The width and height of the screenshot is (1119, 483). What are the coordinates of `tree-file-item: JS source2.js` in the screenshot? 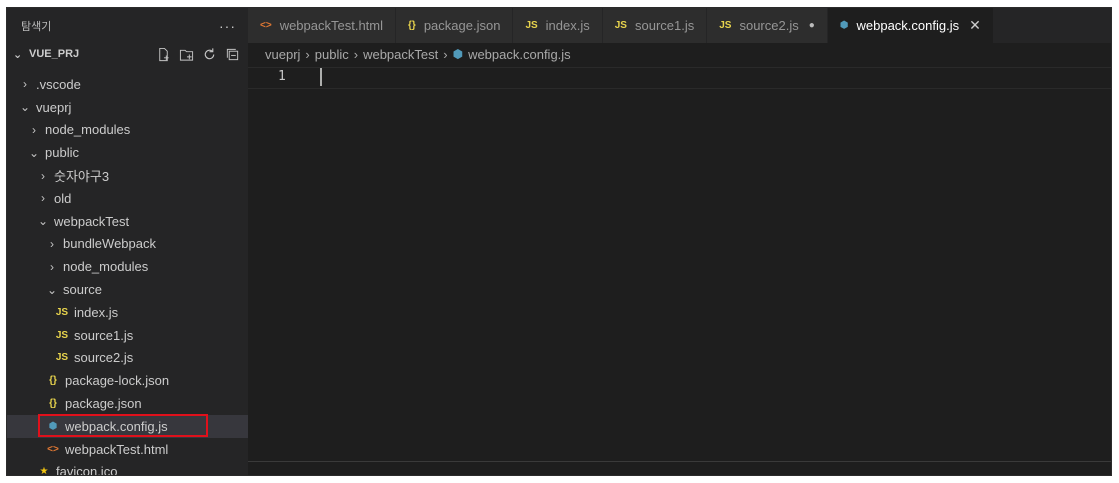 It's located at (127, 358).